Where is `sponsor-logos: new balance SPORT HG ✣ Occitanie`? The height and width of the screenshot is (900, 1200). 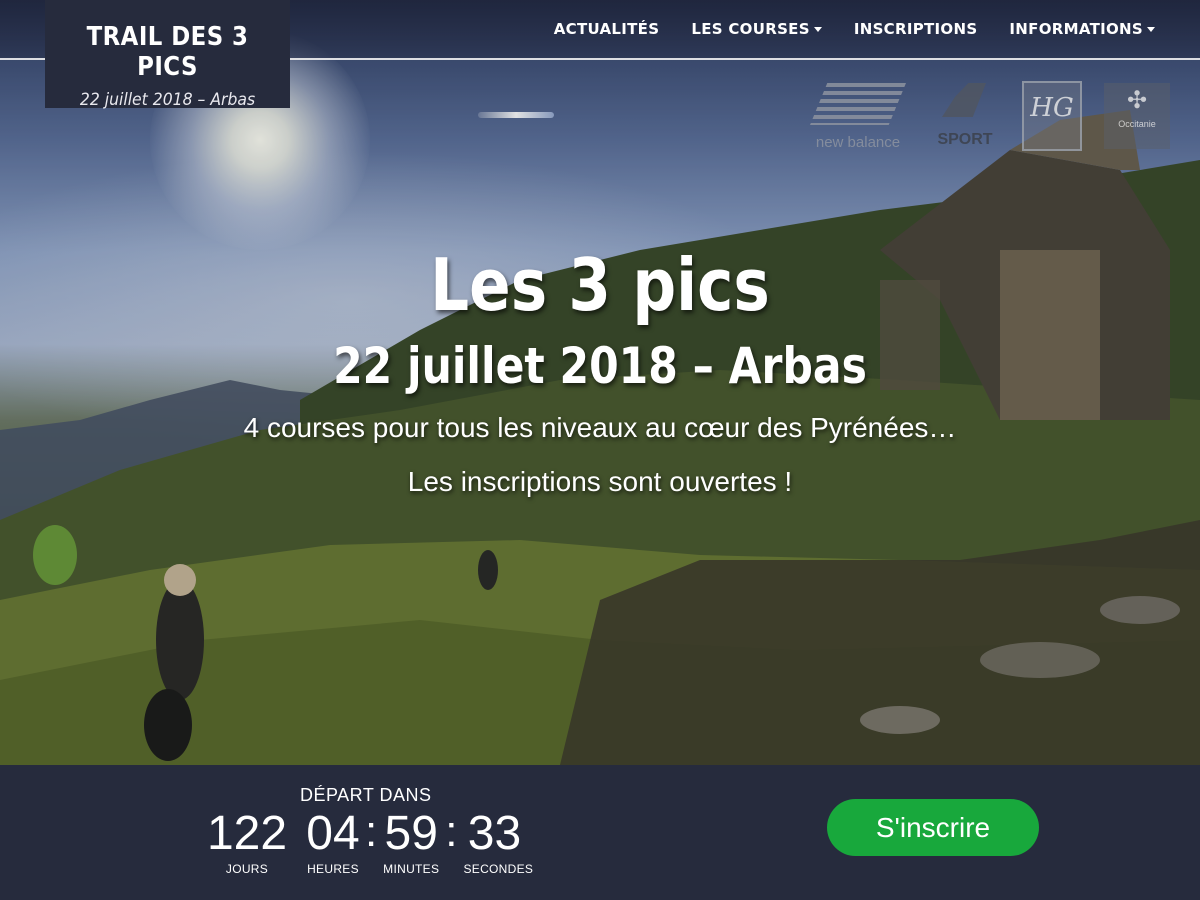
sponsor-logos: new balance SPORT HG ✣ Occitanie is located at coordinates (978, 116).